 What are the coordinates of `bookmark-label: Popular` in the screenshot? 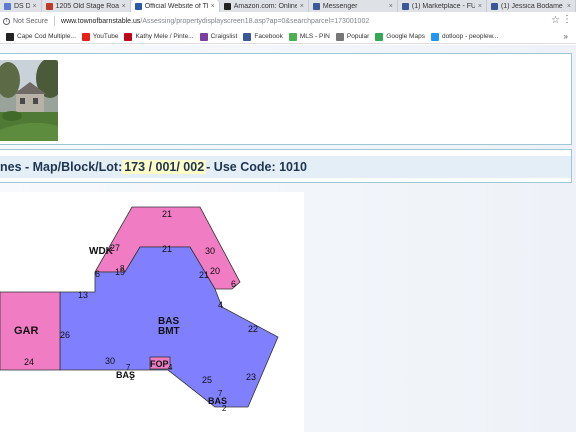 It's located at (358, 36).